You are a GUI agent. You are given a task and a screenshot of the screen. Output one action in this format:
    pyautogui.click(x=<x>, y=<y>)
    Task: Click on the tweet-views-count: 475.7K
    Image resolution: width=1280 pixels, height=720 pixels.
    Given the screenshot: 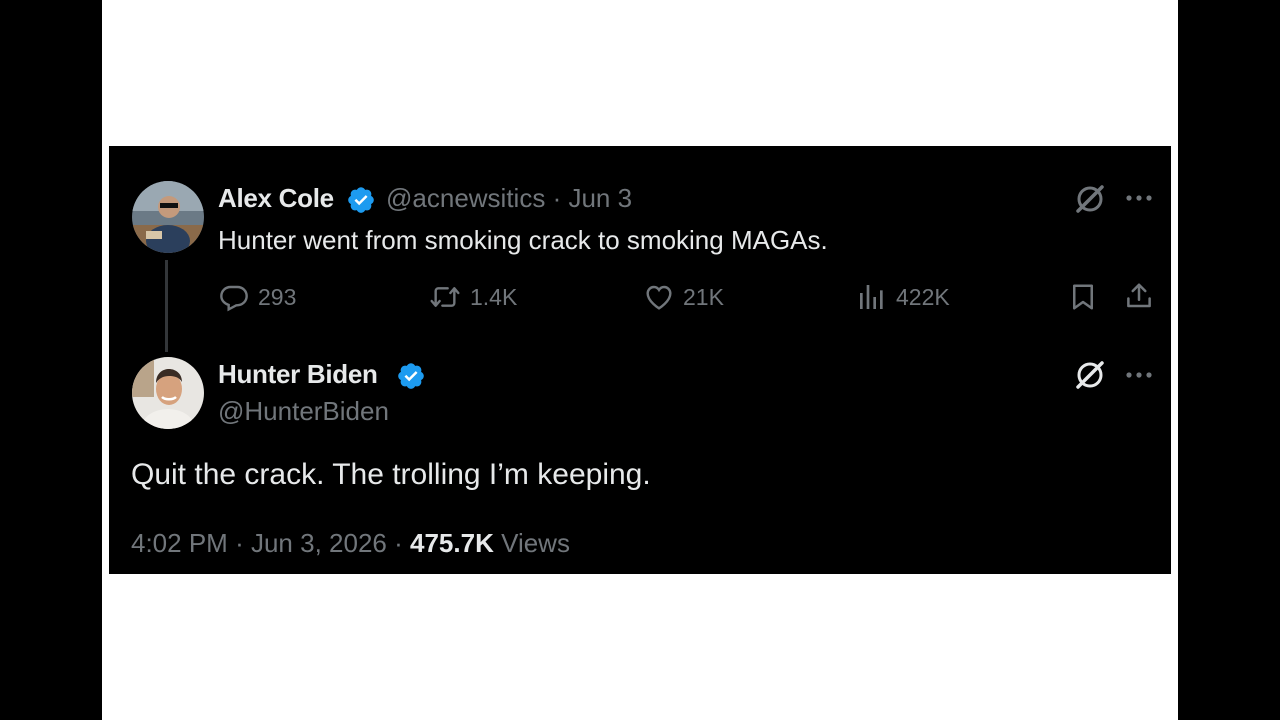 What is the action you would take?
    pyautogui.click(x=452, y=543)
    